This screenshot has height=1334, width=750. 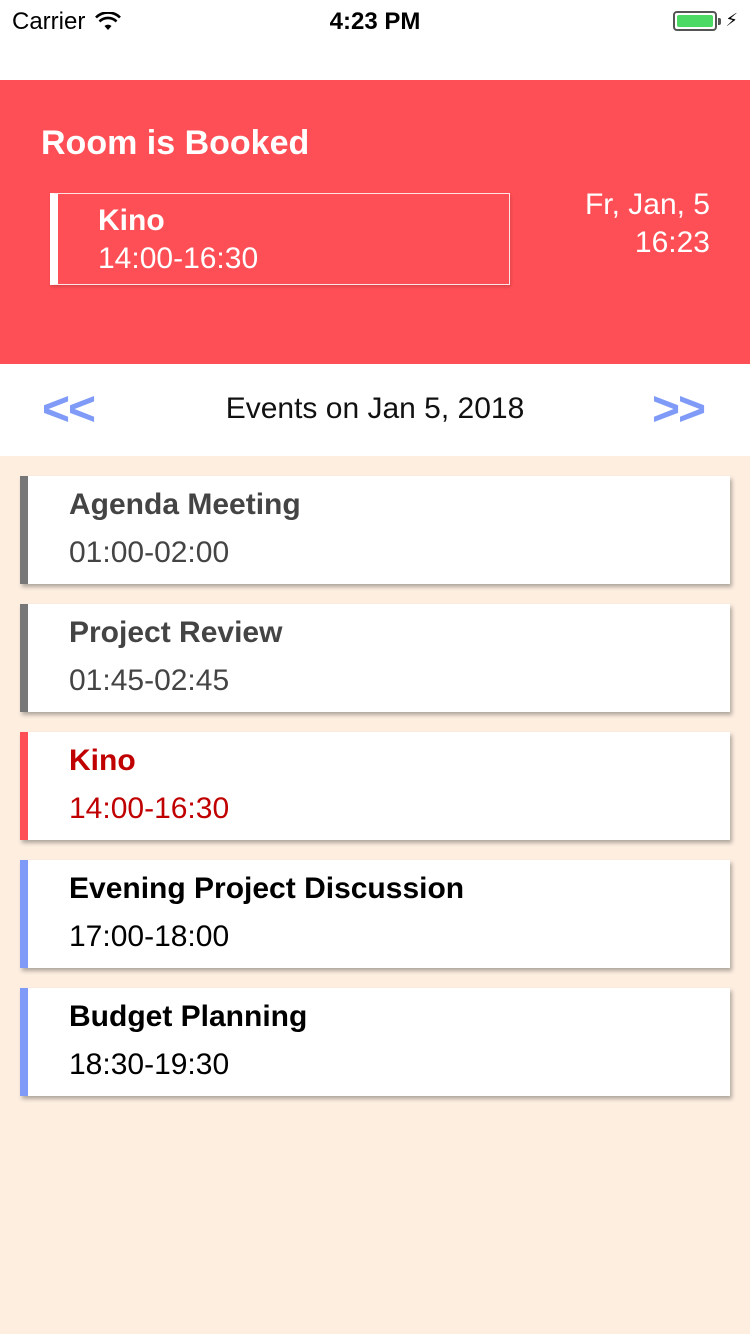 What do you see at coordinates (679, 409) in the screenshot?
I see `next-day-button: >>` at bounding box center [679, 409].